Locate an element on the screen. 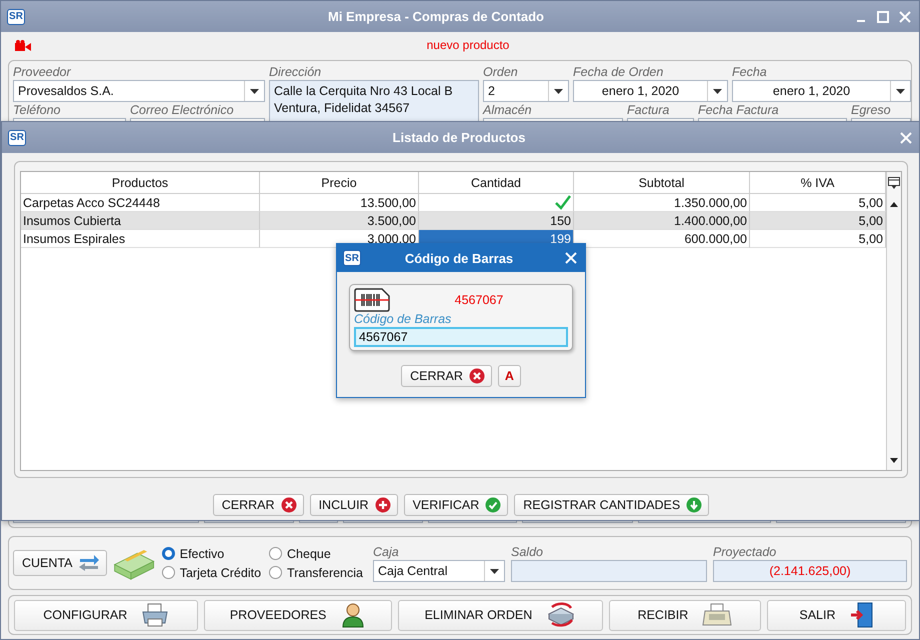  field-label: Dirección is located at coordinates (295, 72).